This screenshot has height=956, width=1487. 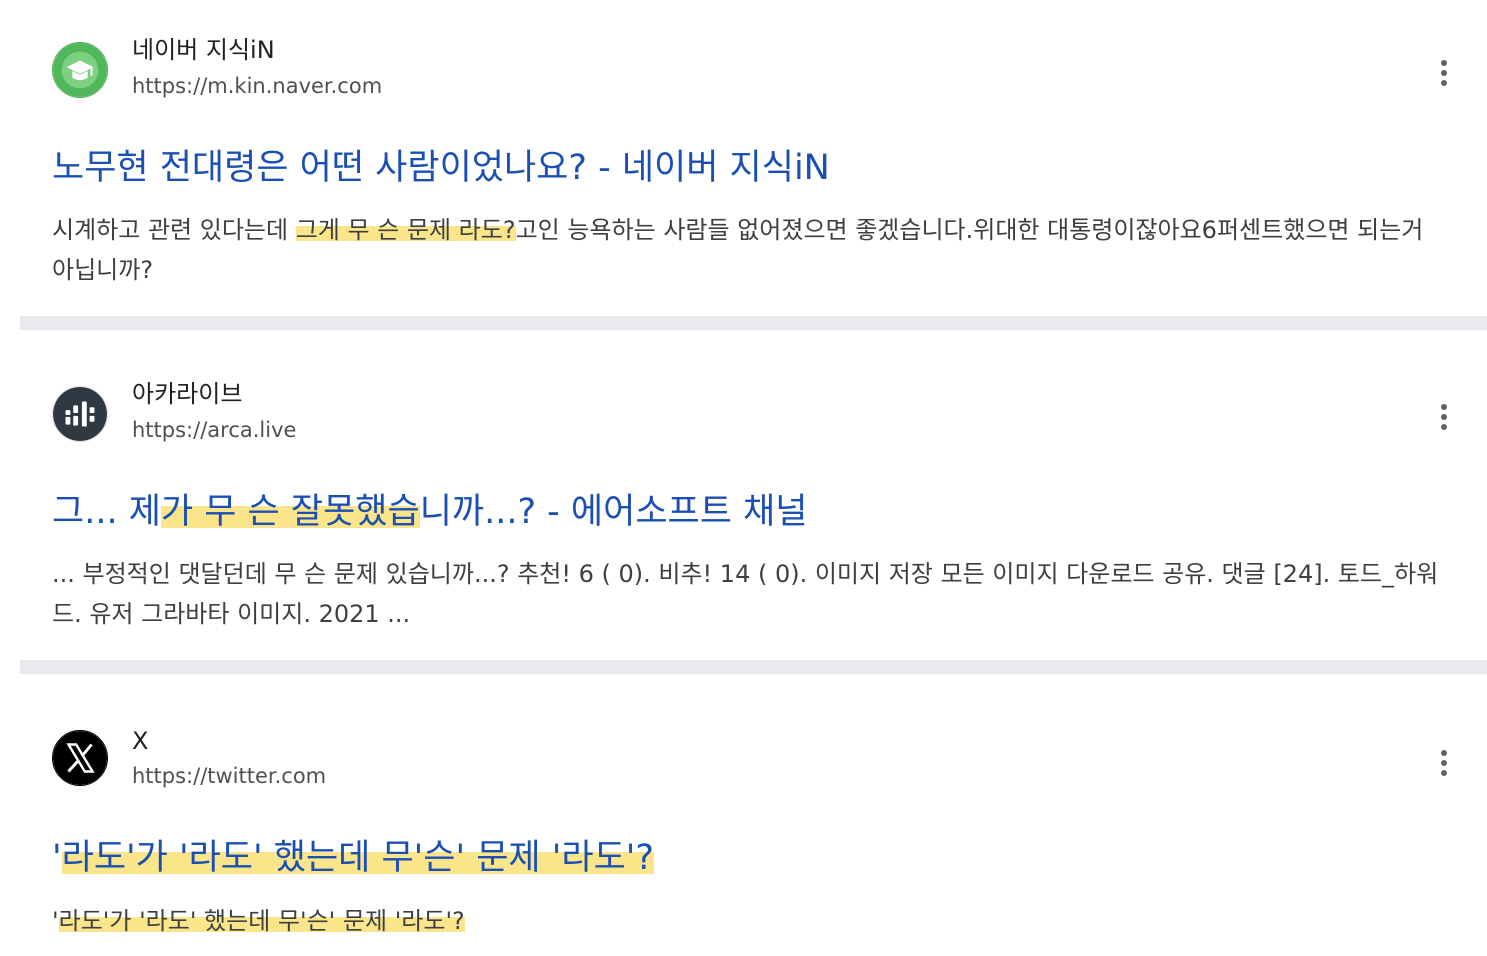 What do you see at coordinates (140, 741) in the screenshot?
I see `site-name: X` at bounding box center [140, 741].